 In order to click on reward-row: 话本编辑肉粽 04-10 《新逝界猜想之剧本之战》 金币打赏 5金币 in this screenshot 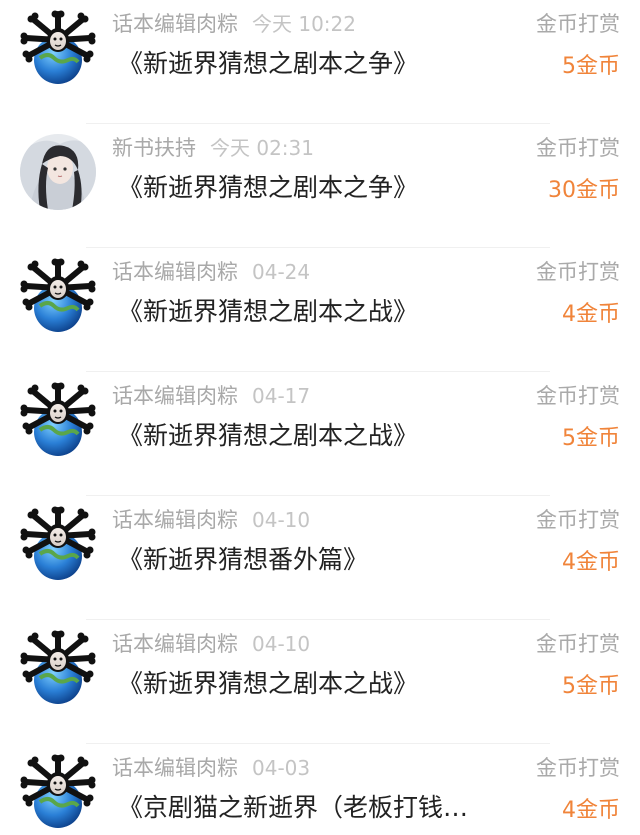, I will do `click(320, 682)`.